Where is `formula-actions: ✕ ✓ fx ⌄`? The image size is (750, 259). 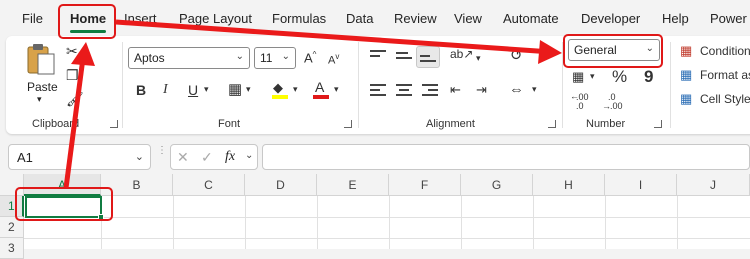
formula-actions: ✕ ✓ fx ⌄ is located at coordinates (214, 157).